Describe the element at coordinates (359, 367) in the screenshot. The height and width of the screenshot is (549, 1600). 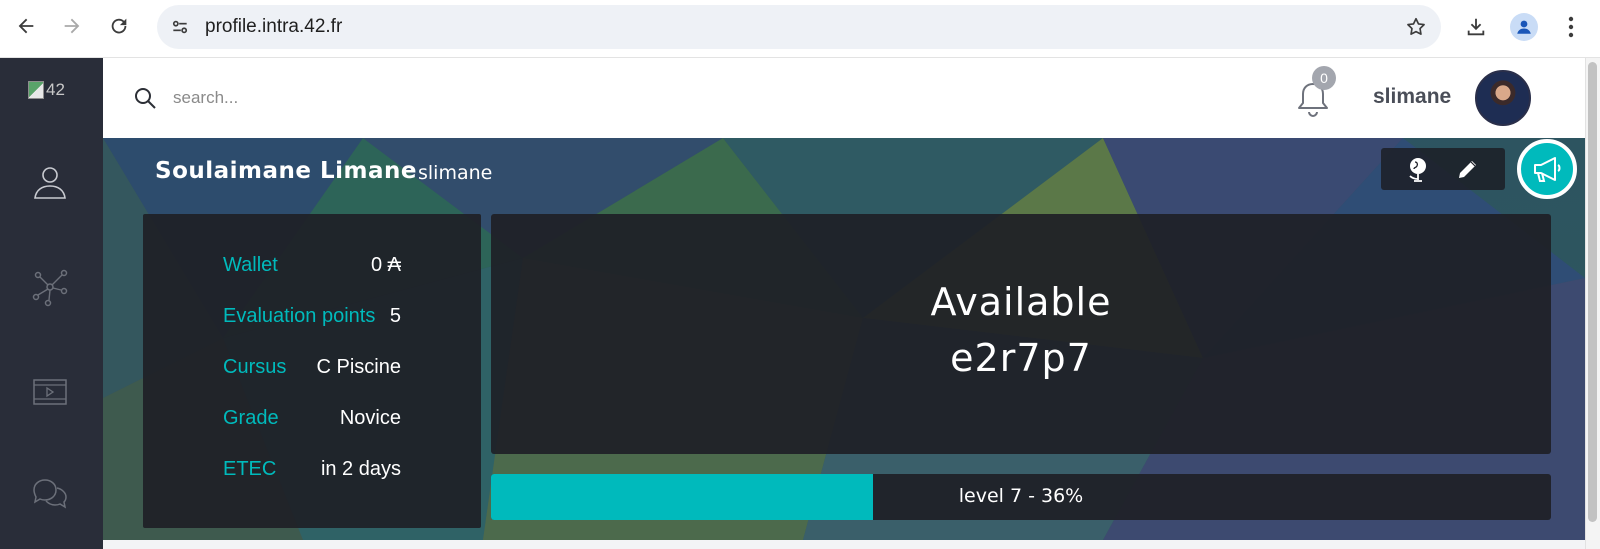
I see `cursus-select: C Piscine` at that location.